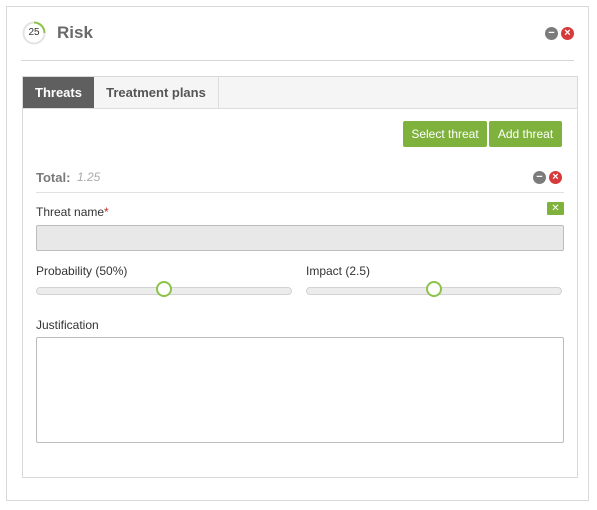 Image resolution: width=597 pixels, height=510 pixels. Describe the element at coordinates (555, 177) in the screenshot. I see `threat-remove-icon: ×` at that location.